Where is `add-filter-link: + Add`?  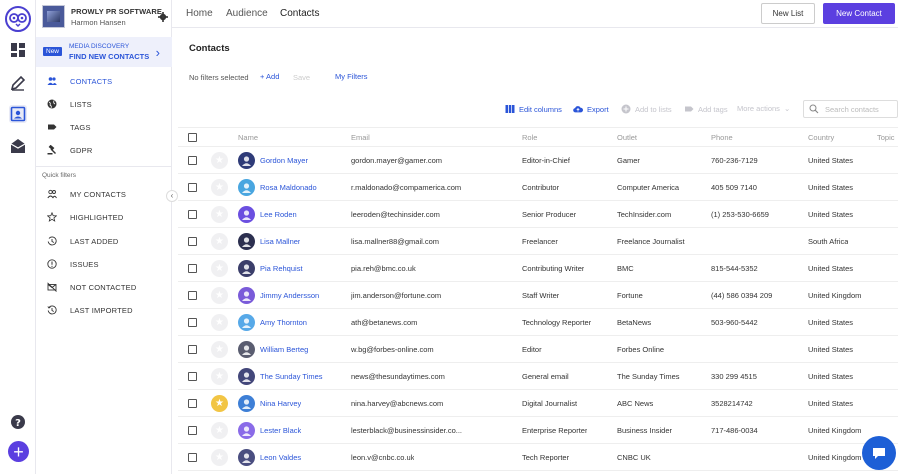
add-filter-link: + Add is located at coordinates (269, 76).